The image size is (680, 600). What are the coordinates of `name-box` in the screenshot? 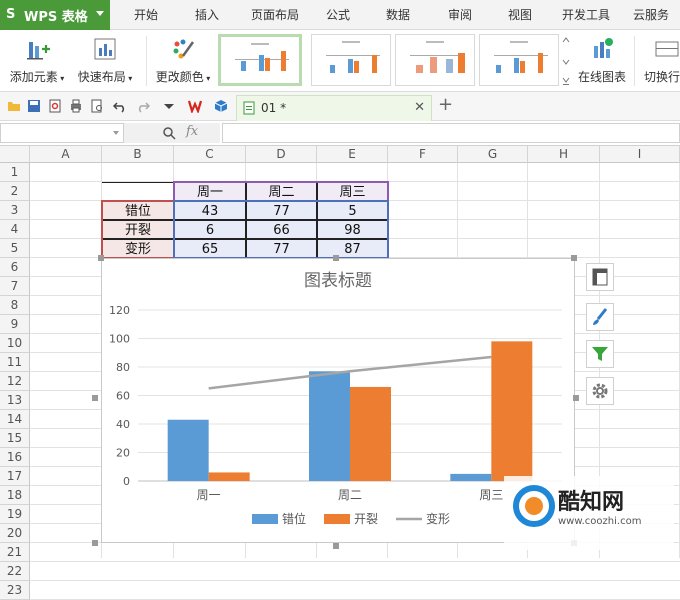 It's located at (62, 133).